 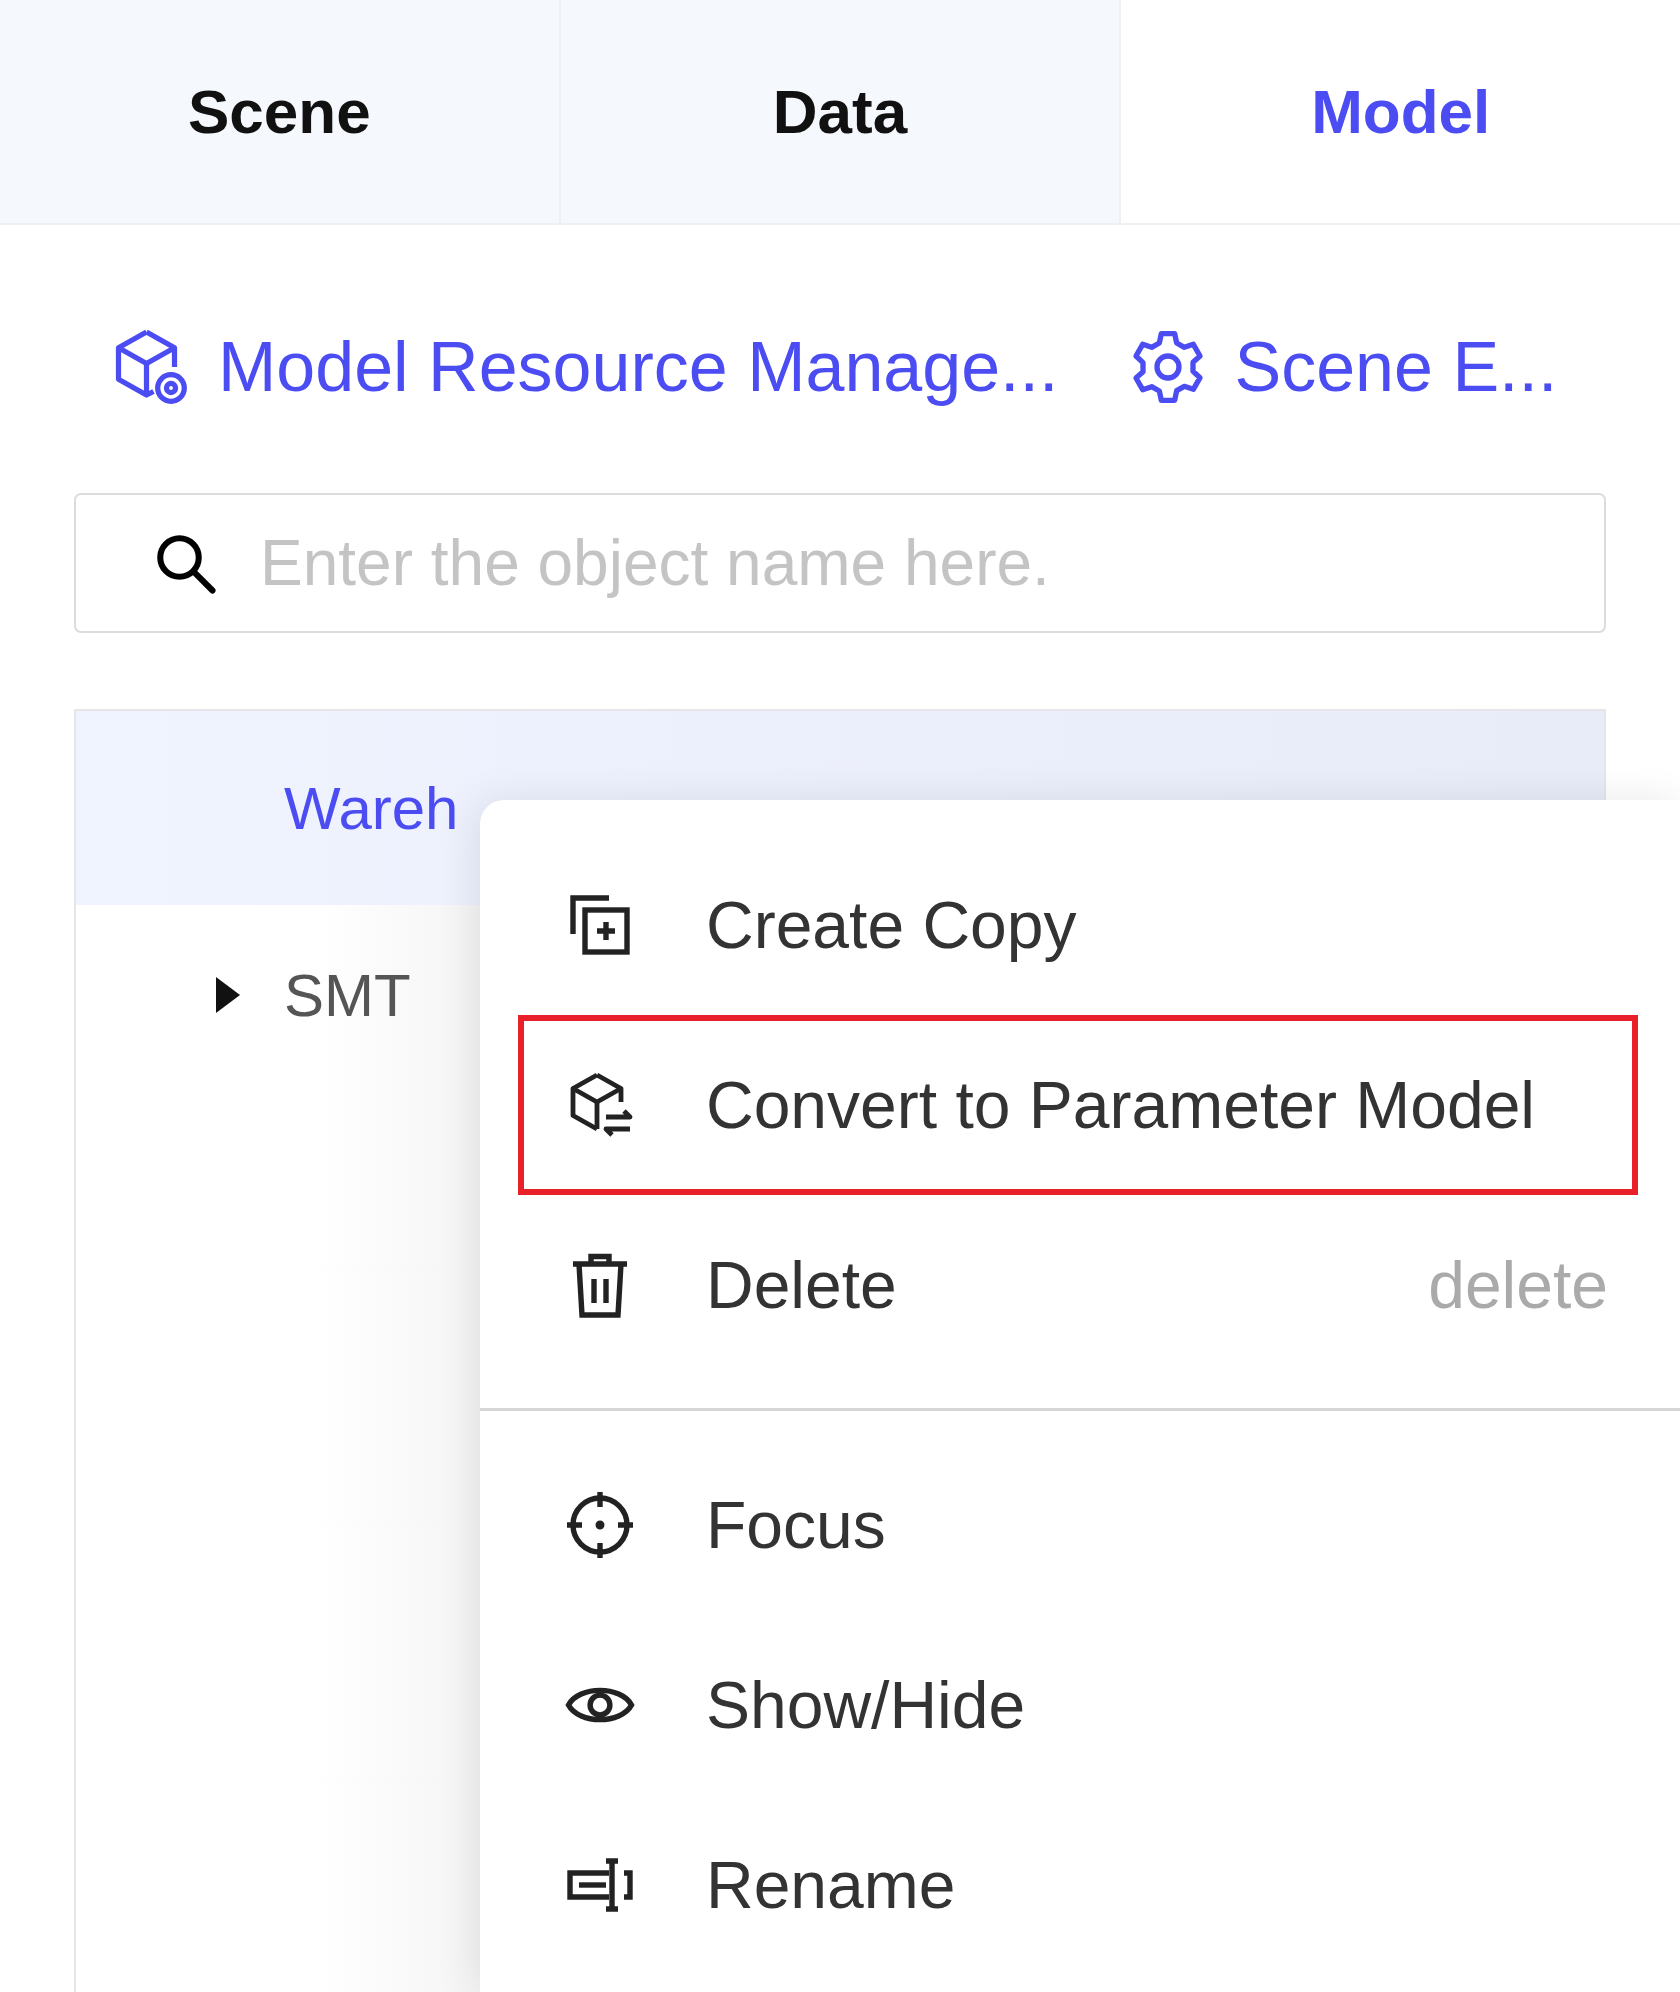 I want to click on shortcut-hint: delete, so click(x=1518, y=1285).